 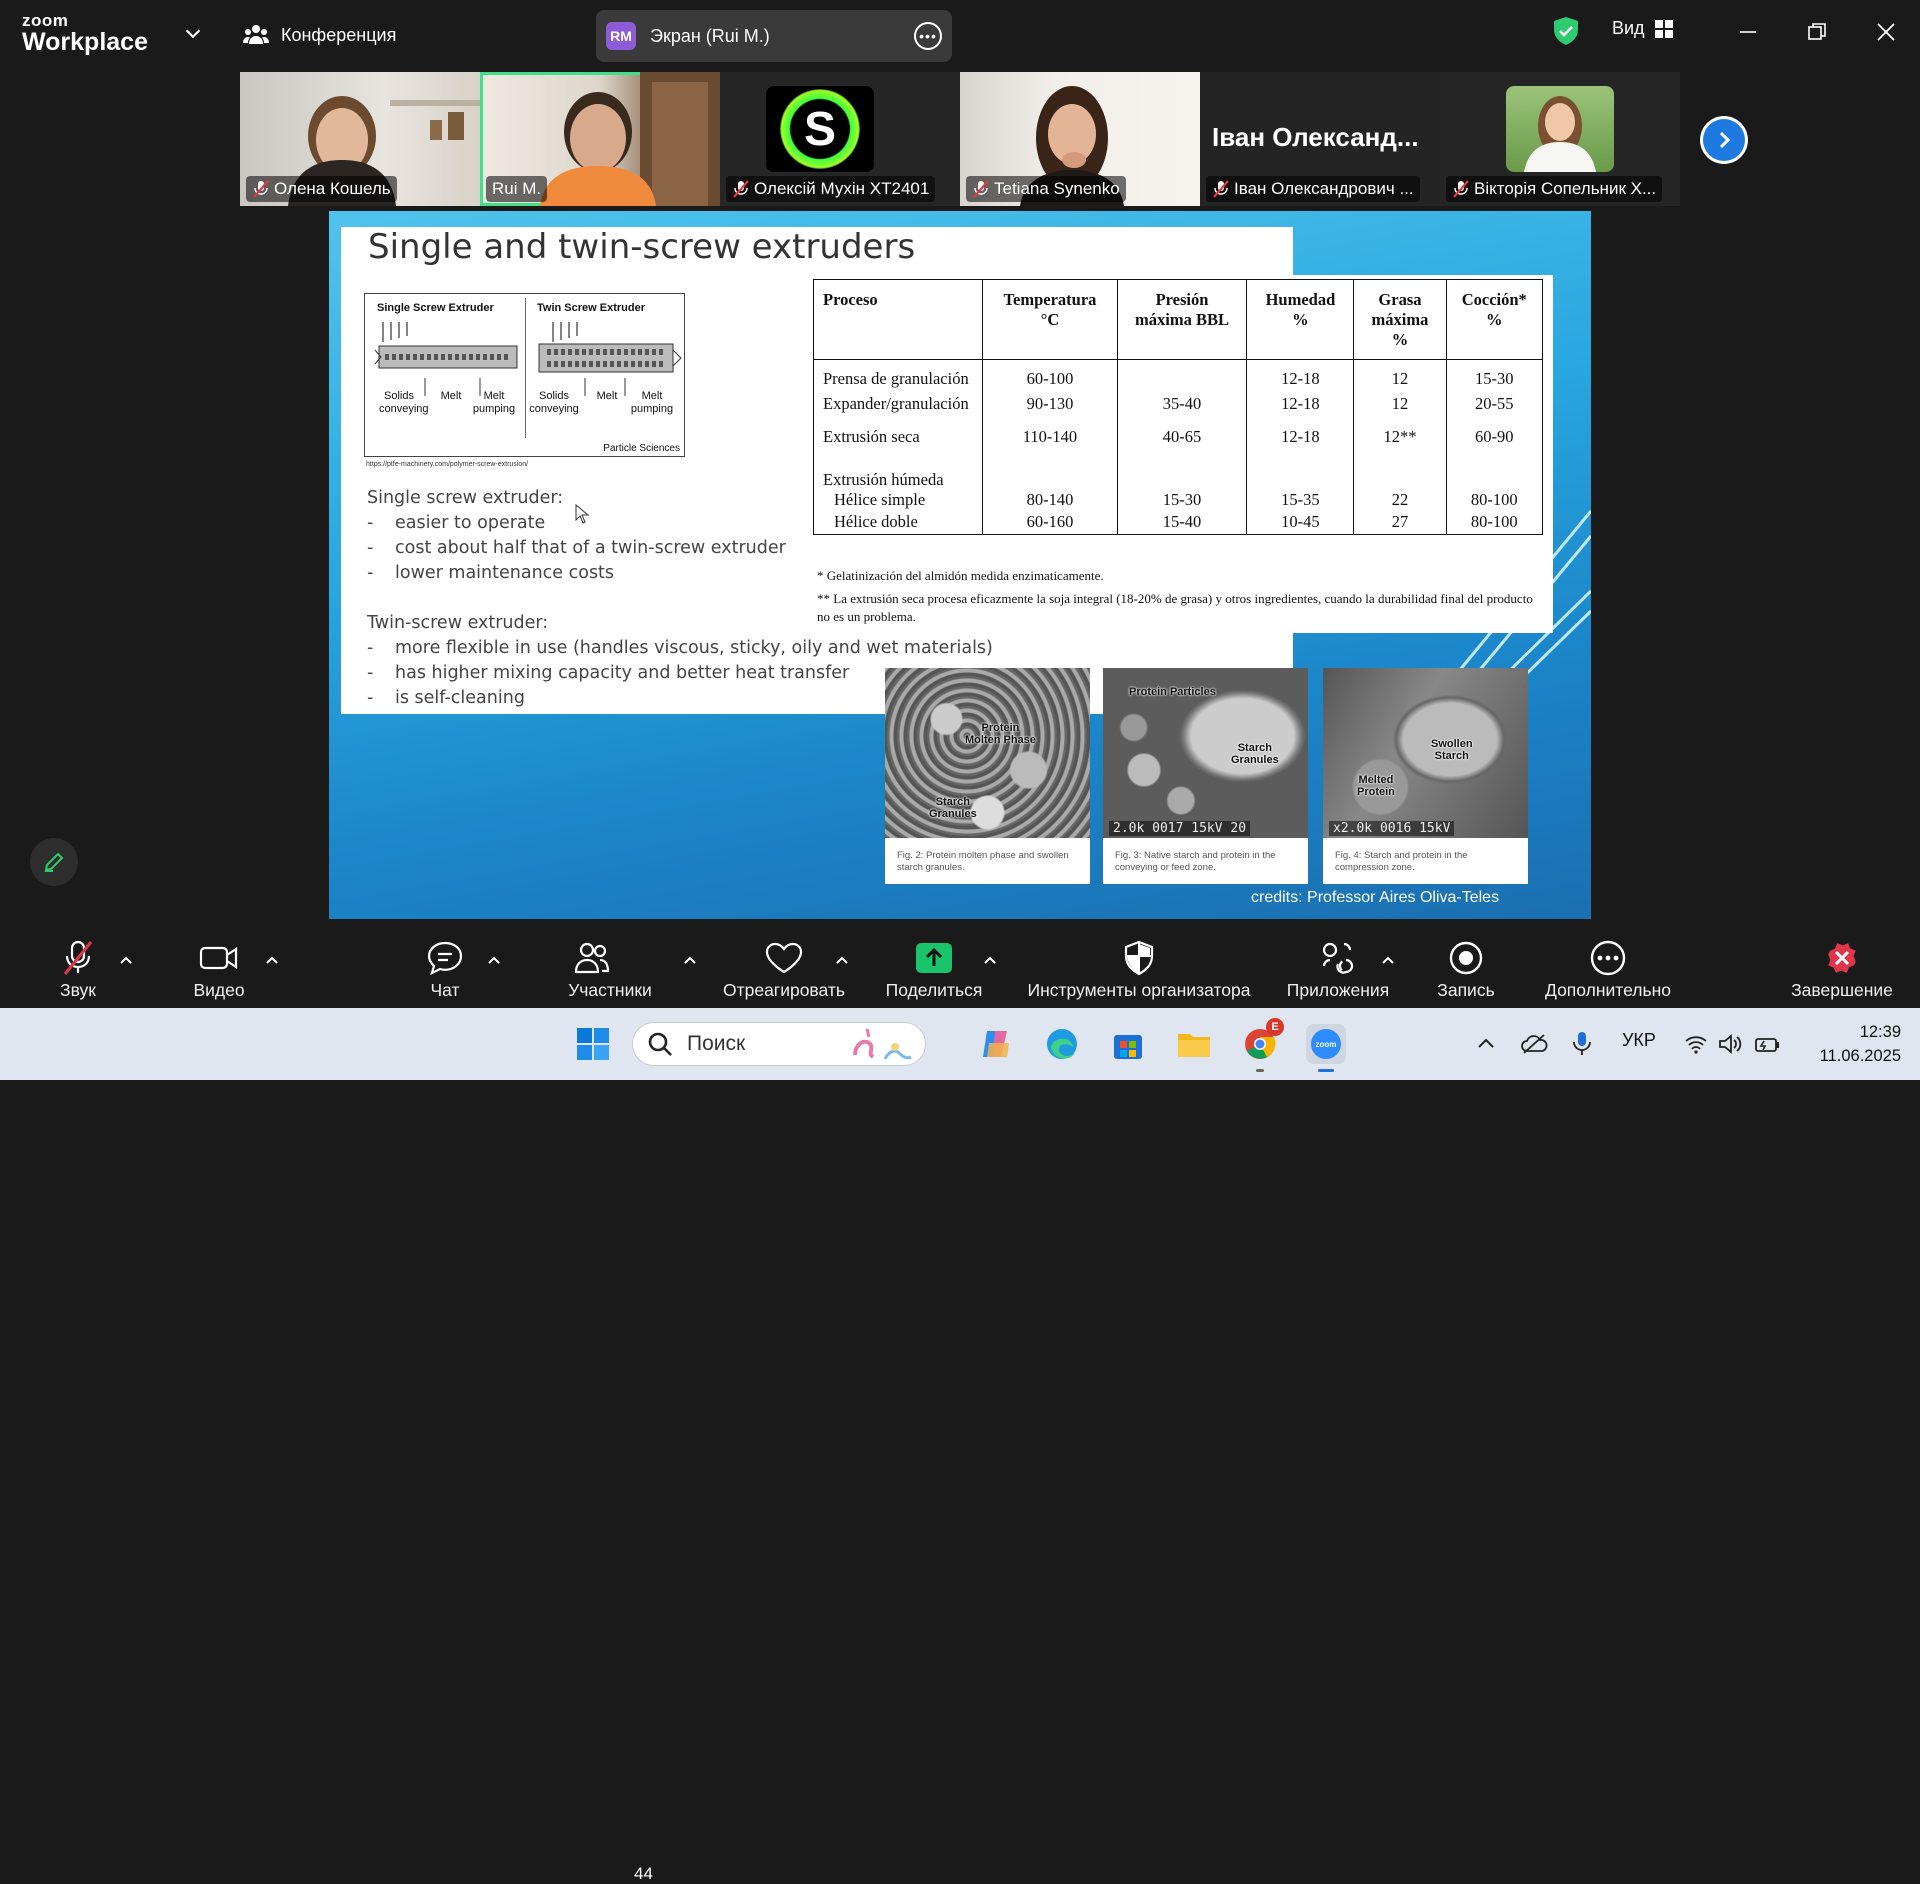 What do you see at coordinates (1400, 319) in the screenshot?
I see `column-header: Grasa máxima %` at bounding box center [1400, 319].